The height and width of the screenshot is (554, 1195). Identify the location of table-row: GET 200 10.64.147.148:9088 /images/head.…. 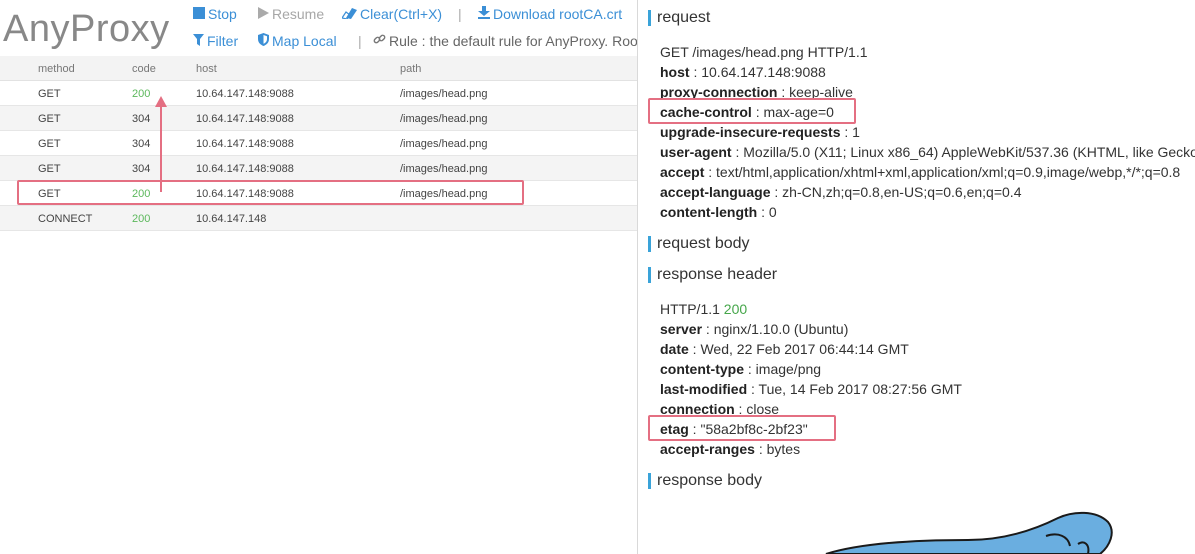
(318, 93).